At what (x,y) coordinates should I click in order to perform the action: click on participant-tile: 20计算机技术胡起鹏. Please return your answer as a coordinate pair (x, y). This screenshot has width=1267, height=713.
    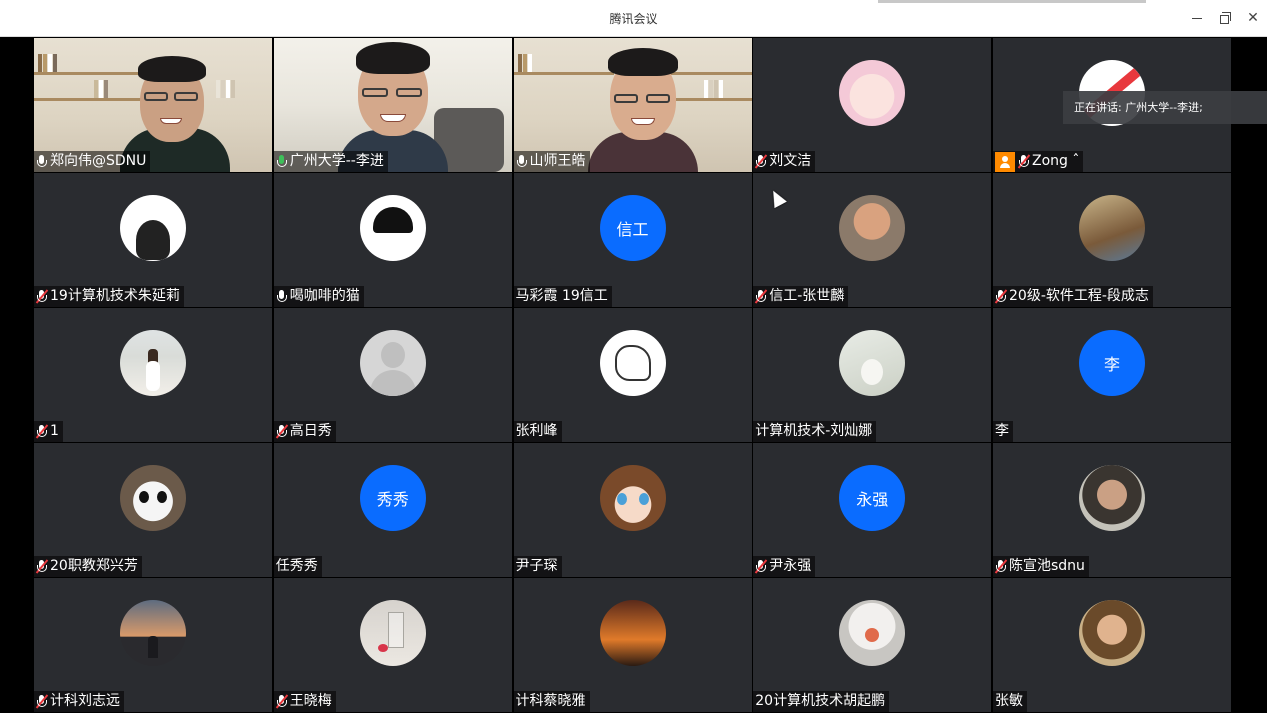
    Looking at the image, I should click on (872, 645).